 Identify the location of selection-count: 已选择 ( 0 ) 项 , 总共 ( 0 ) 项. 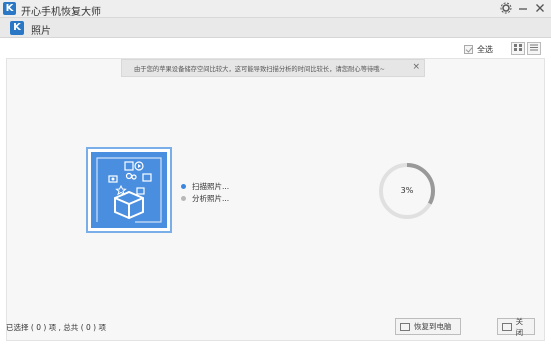
(56, 327).